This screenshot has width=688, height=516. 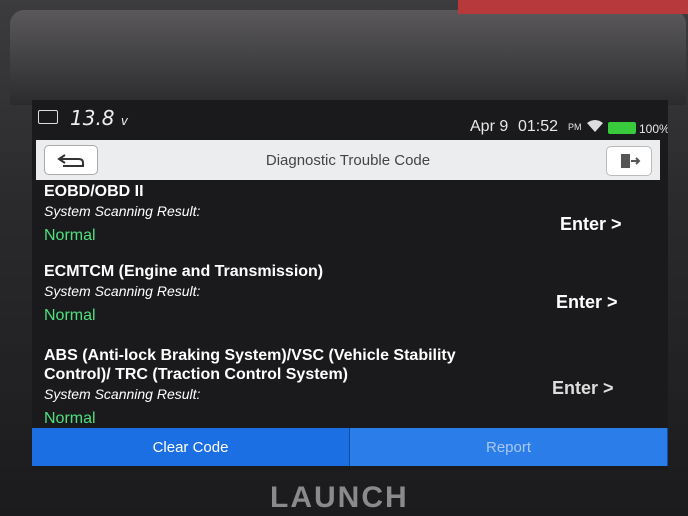 I want to click on device-red-edge, so click(x=573, y=7).